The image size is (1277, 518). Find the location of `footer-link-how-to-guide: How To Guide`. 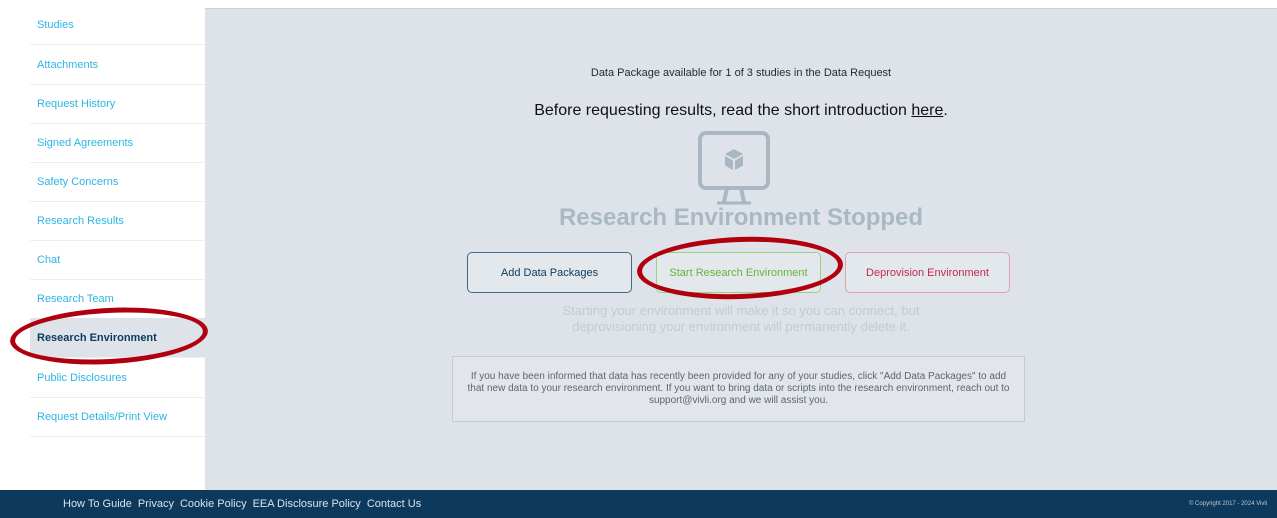

footer-link-how-to-guide: How To Guide is located at coordinates (97, 504).